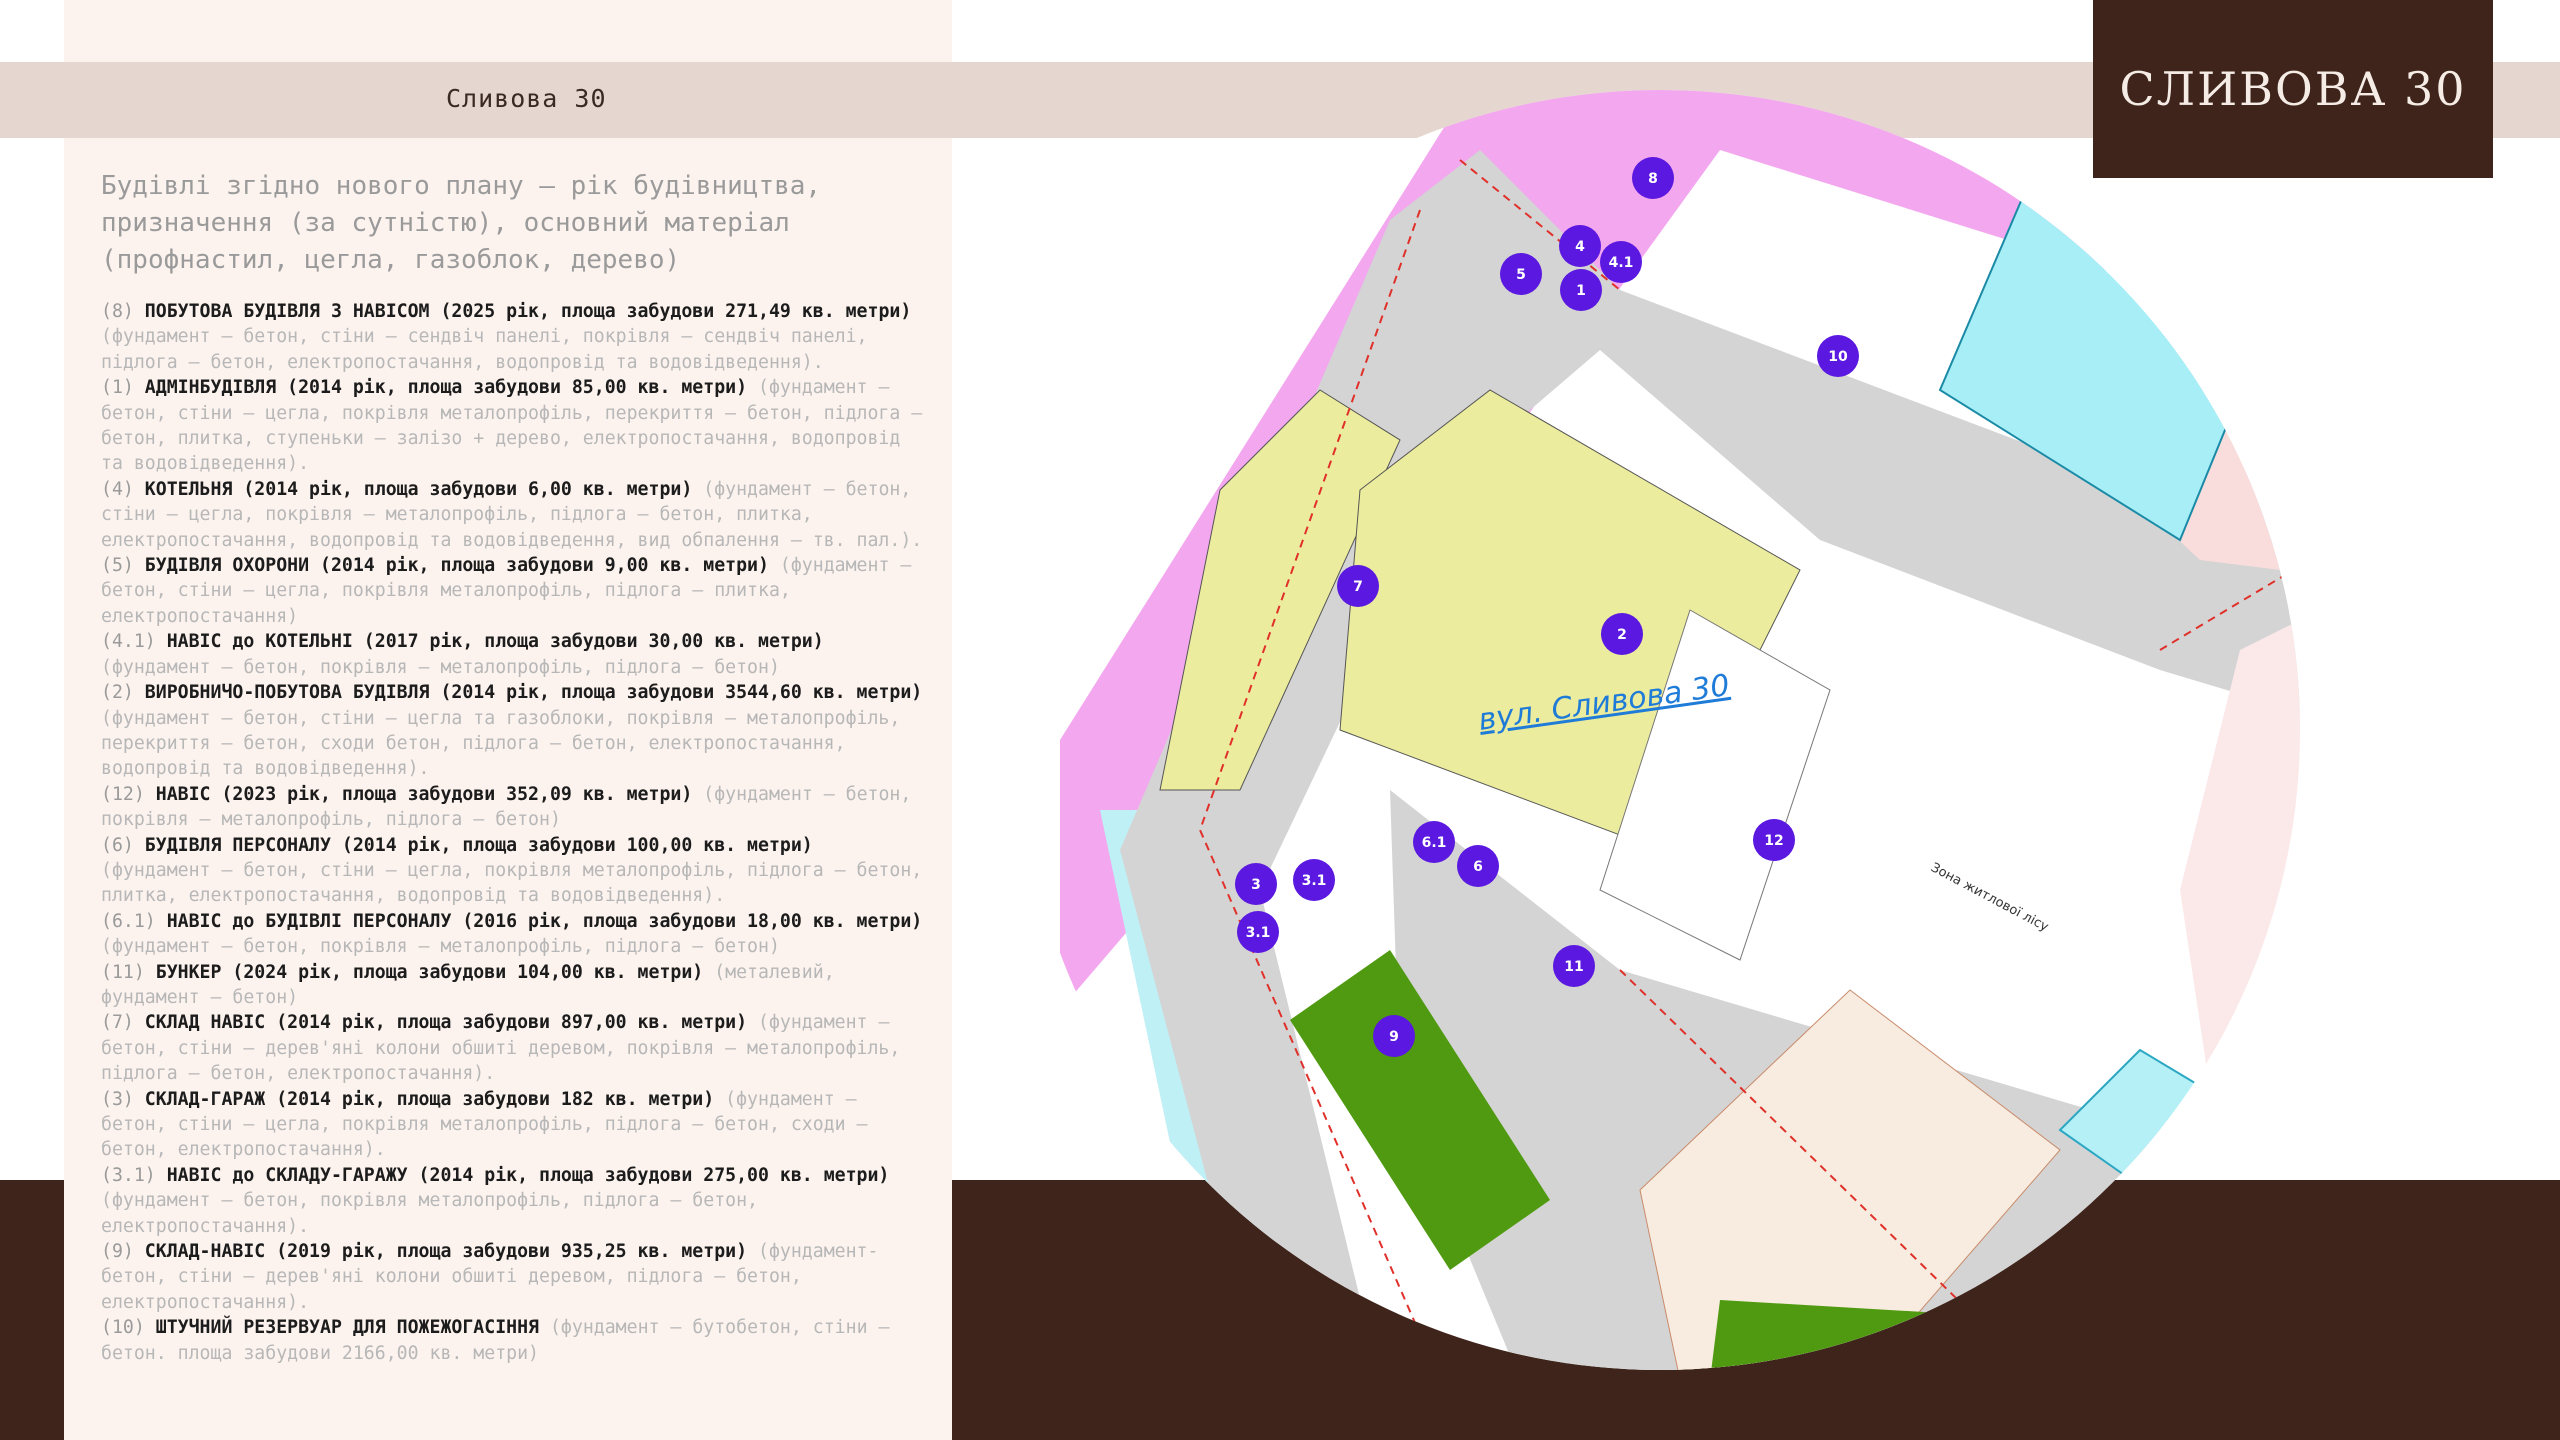  I want to click on building-marker-label: 7, so click(1358, 587).